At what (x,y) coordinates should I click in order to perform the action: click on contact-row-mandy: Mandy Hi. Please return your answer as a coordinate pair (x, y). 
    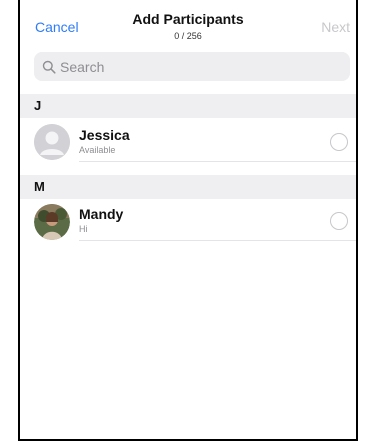
    Looking at the image, I should click on (188, 222).